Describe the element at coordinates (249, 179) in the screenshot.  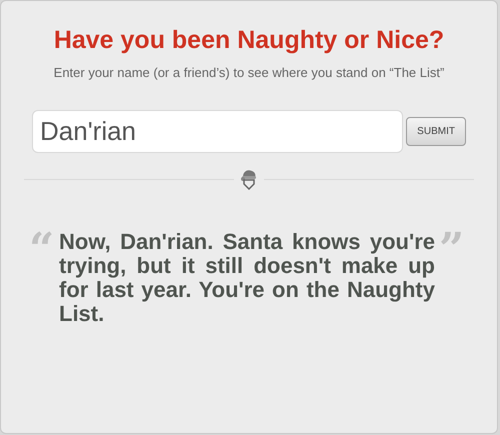
I see `santa-icon` at that location.